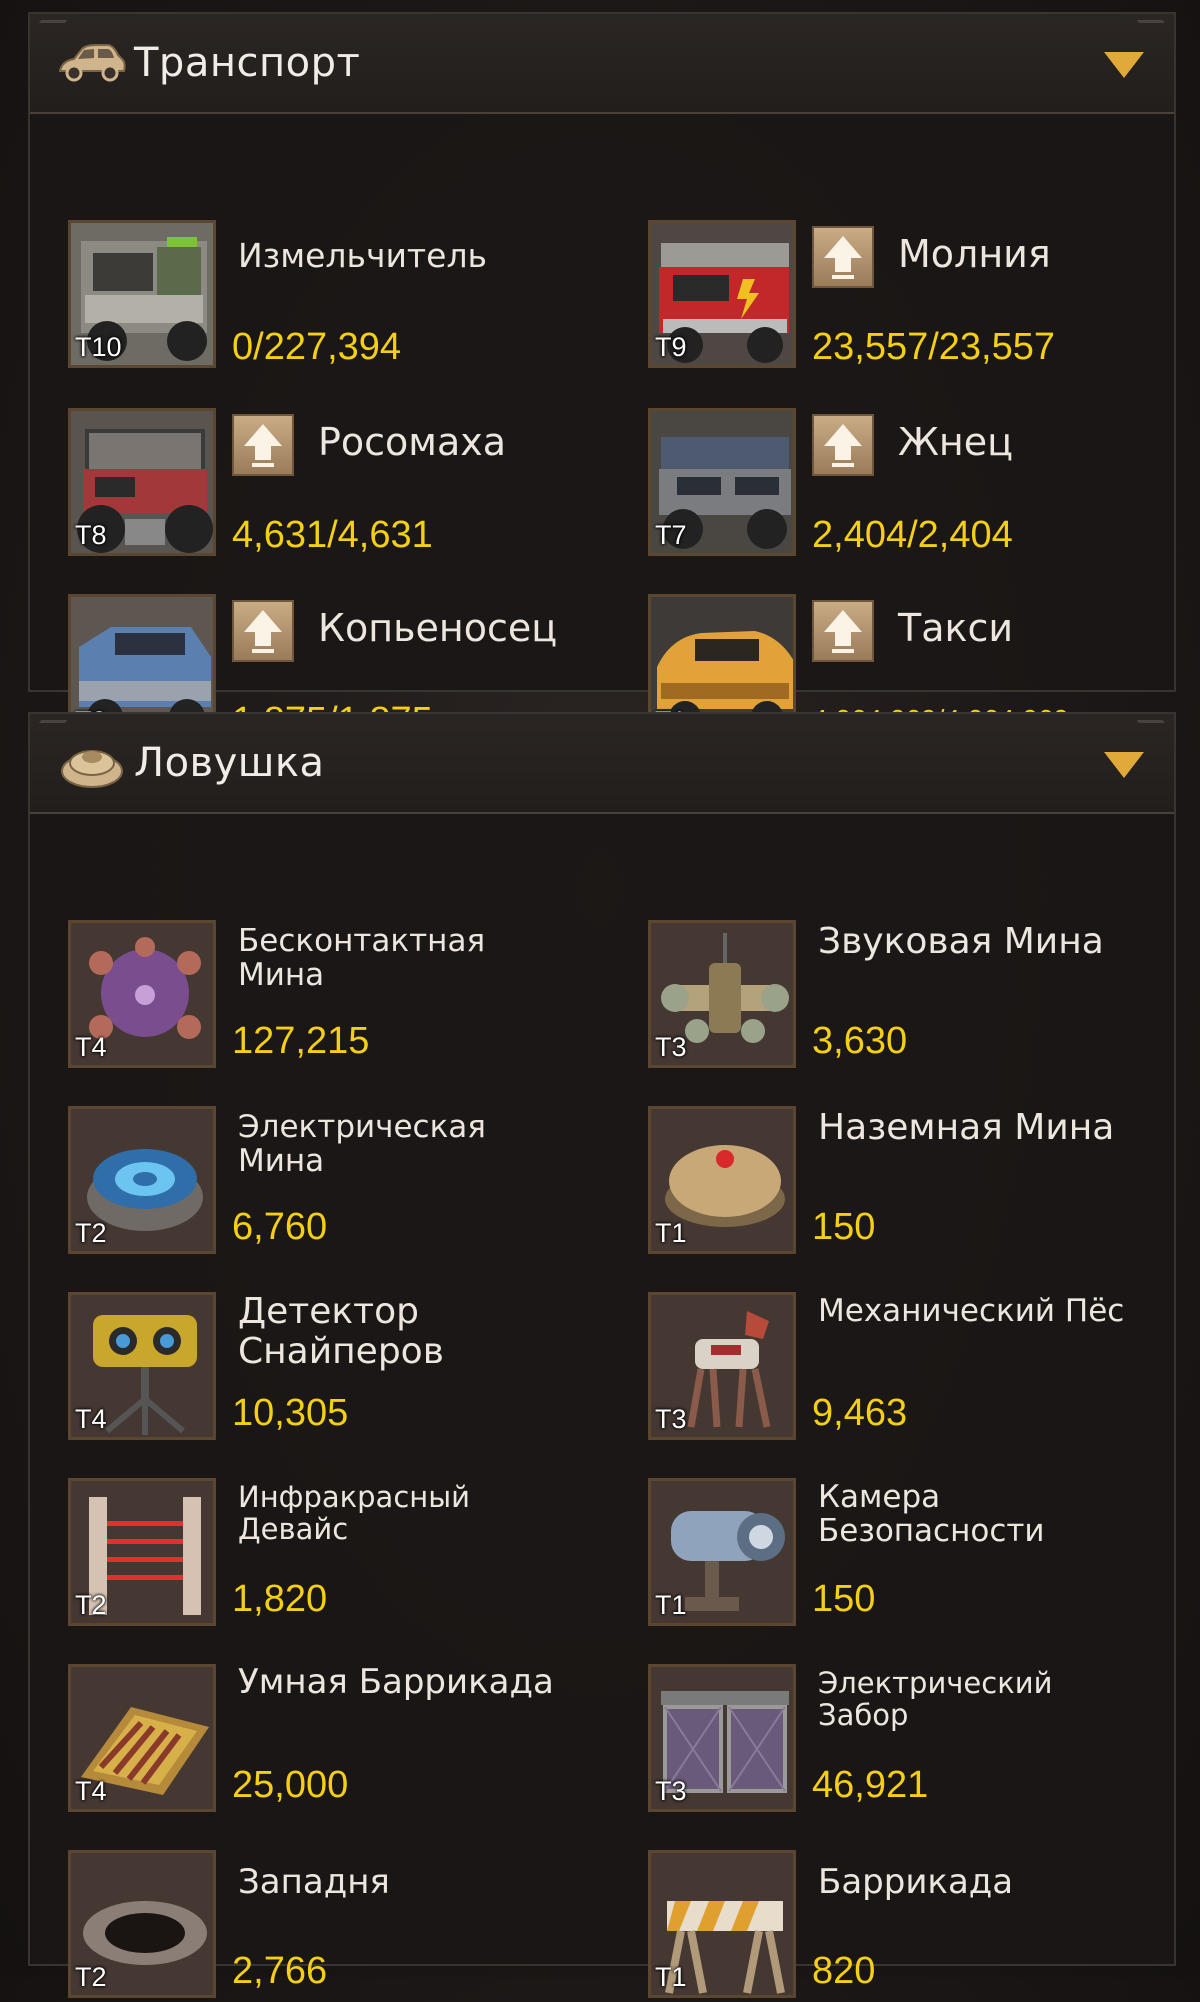 This screenshot has width=1200, height=2002. What do you see at coordinates (280, 1227) in the screenshot?
I see `trap-count: 6,760` at bounding box center [280, 1227].